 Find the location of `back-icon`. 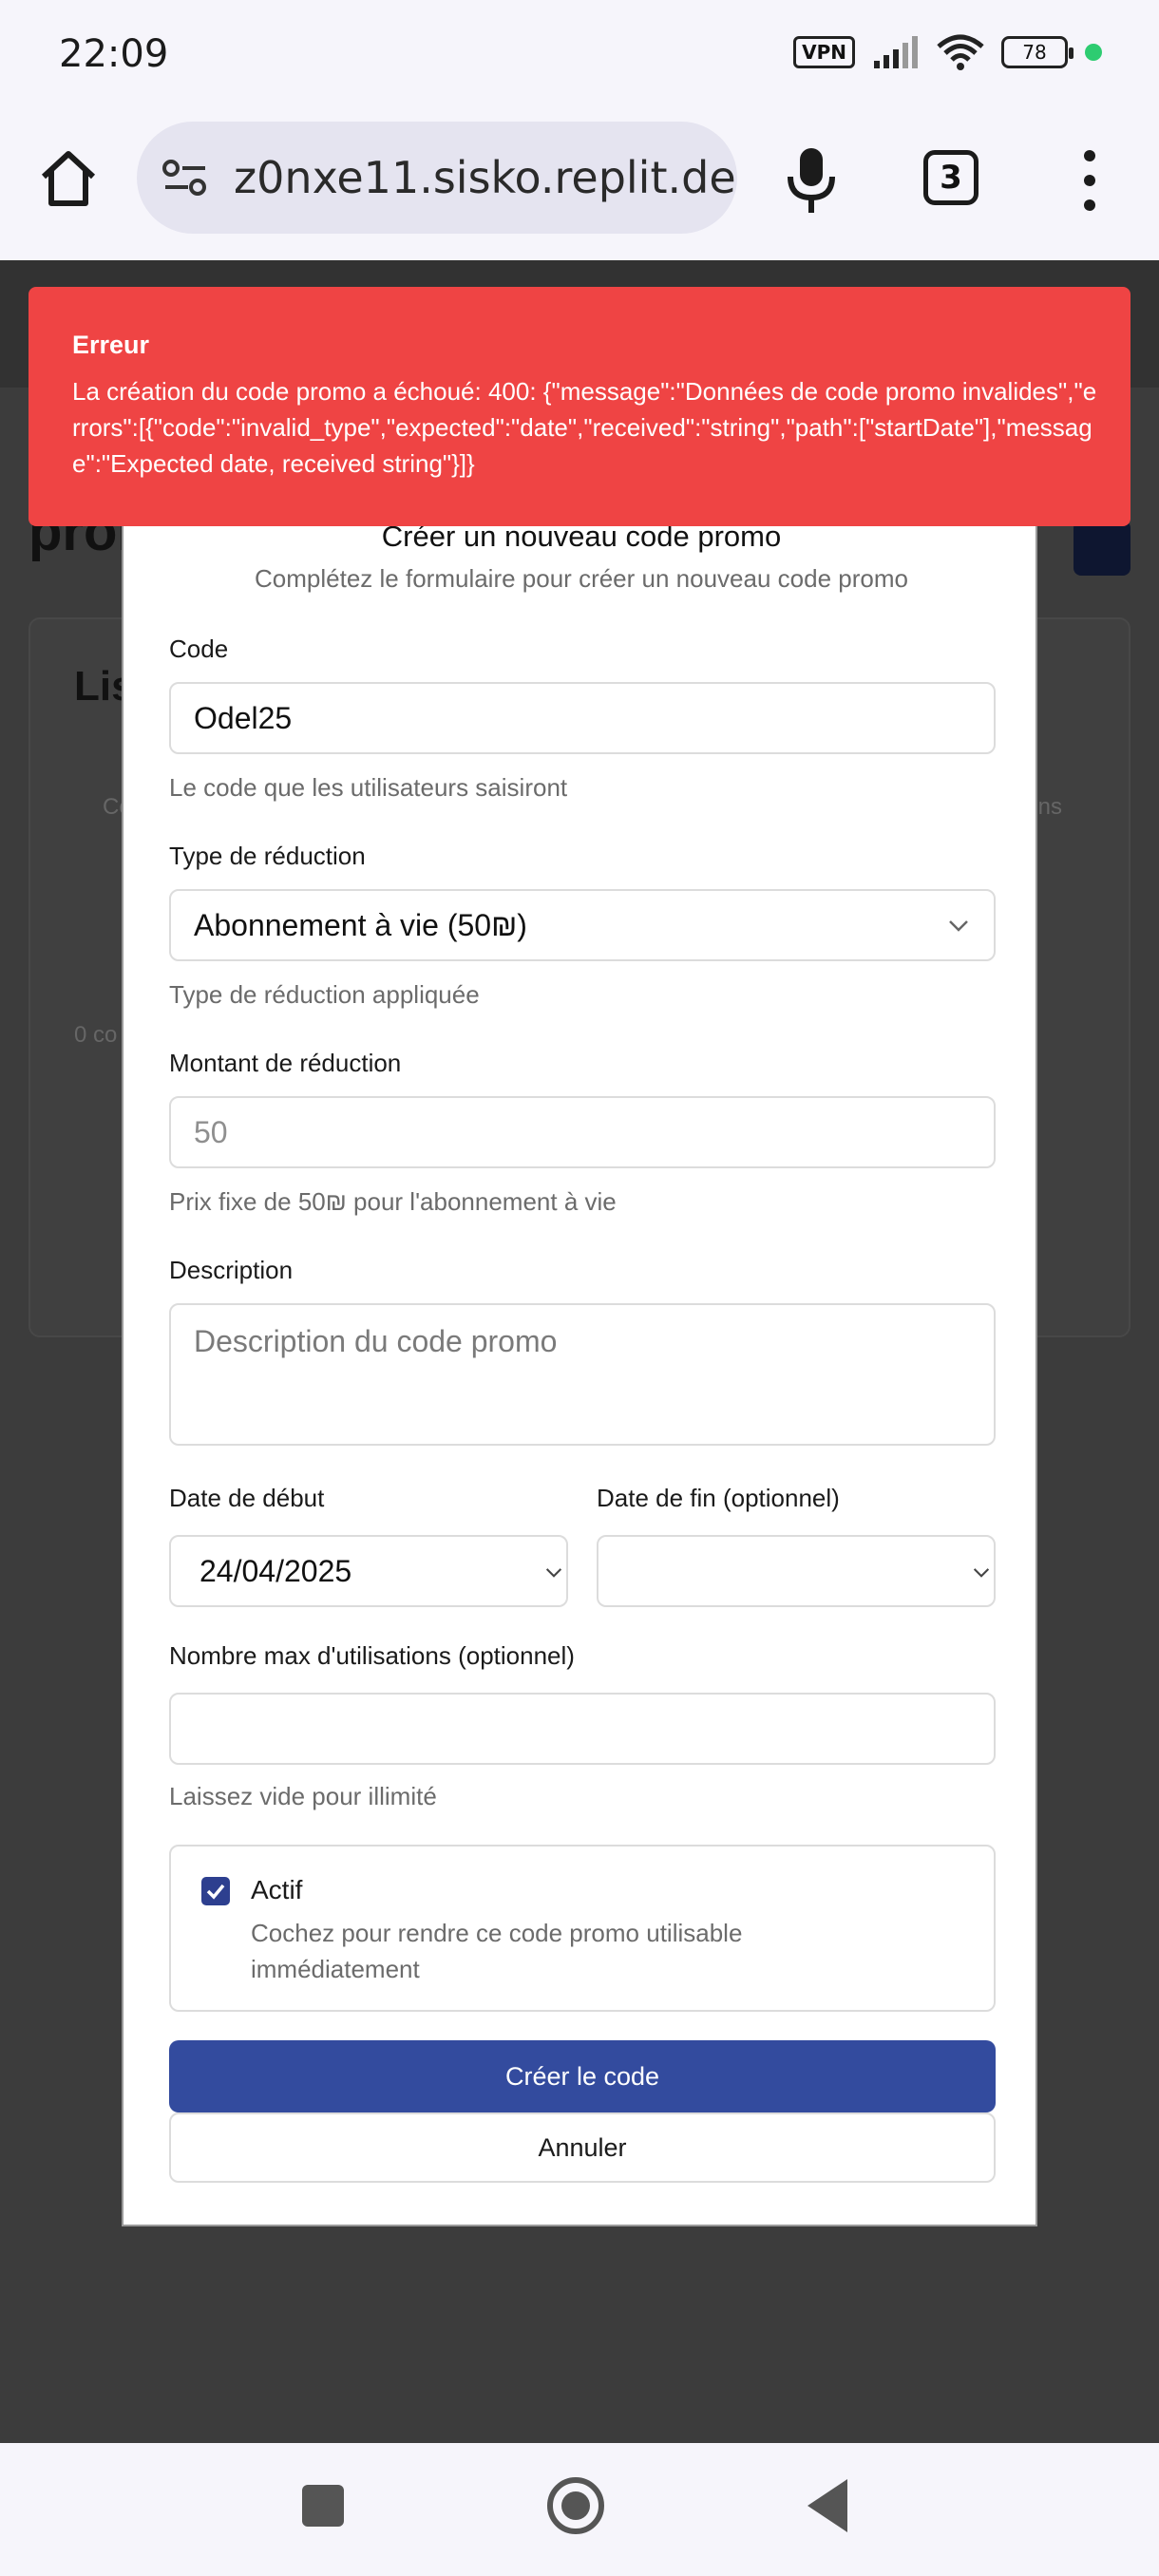

back-icon is located at coordinates (827, 2505).